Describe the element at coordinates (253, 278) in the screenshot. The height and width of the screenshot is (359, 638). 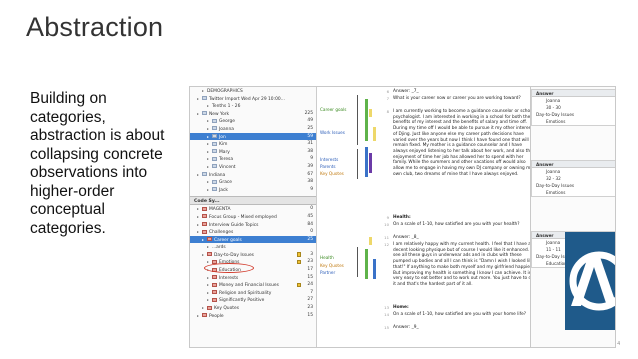
I see `tree-item: ▸ Interests 15` at that location.